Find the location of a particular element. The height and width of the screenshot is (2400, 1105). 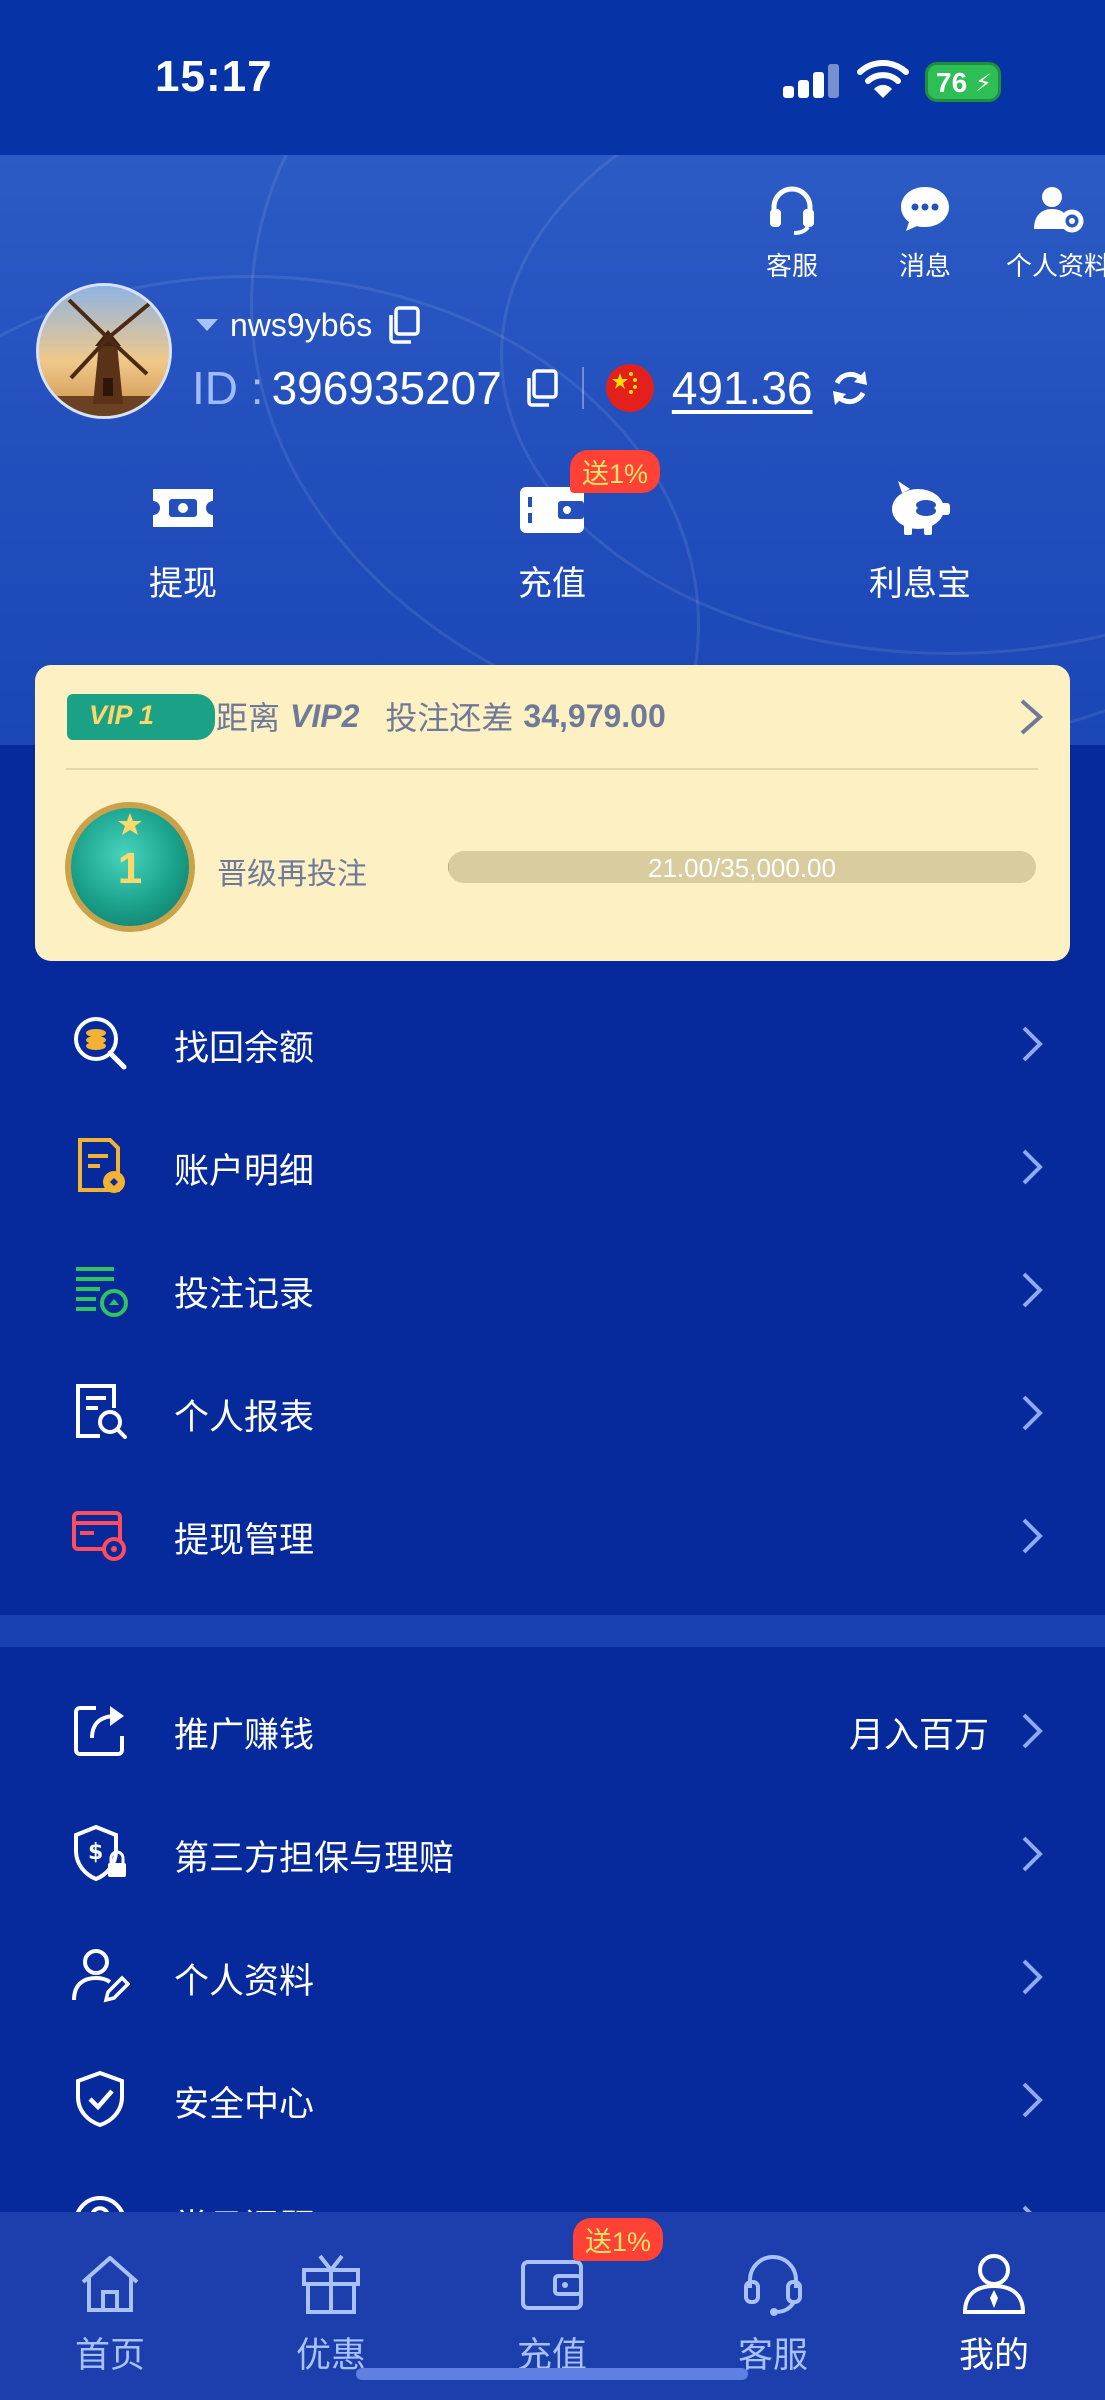

avatar is located at coordinates (104, 351).